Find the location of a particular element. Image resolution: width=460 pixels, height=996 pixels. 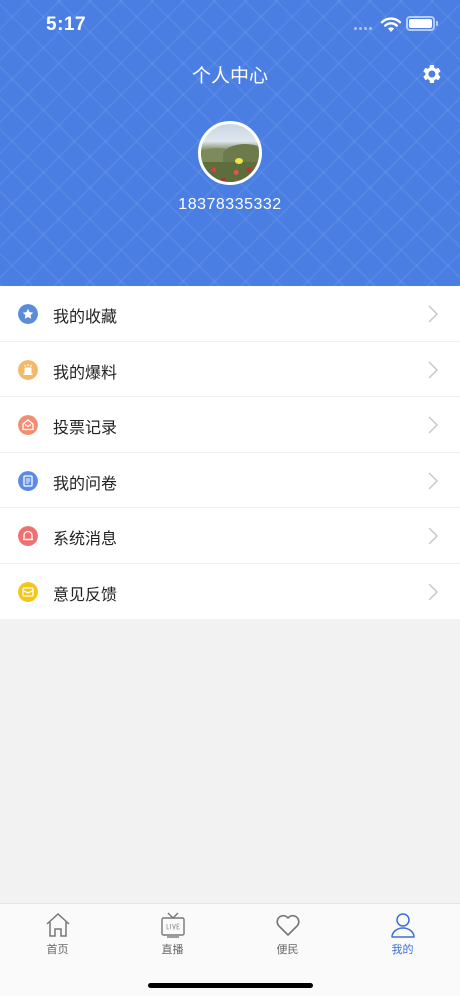

menu-item-questionnaires: 我的问卷 is located at coordinates (230, 480).